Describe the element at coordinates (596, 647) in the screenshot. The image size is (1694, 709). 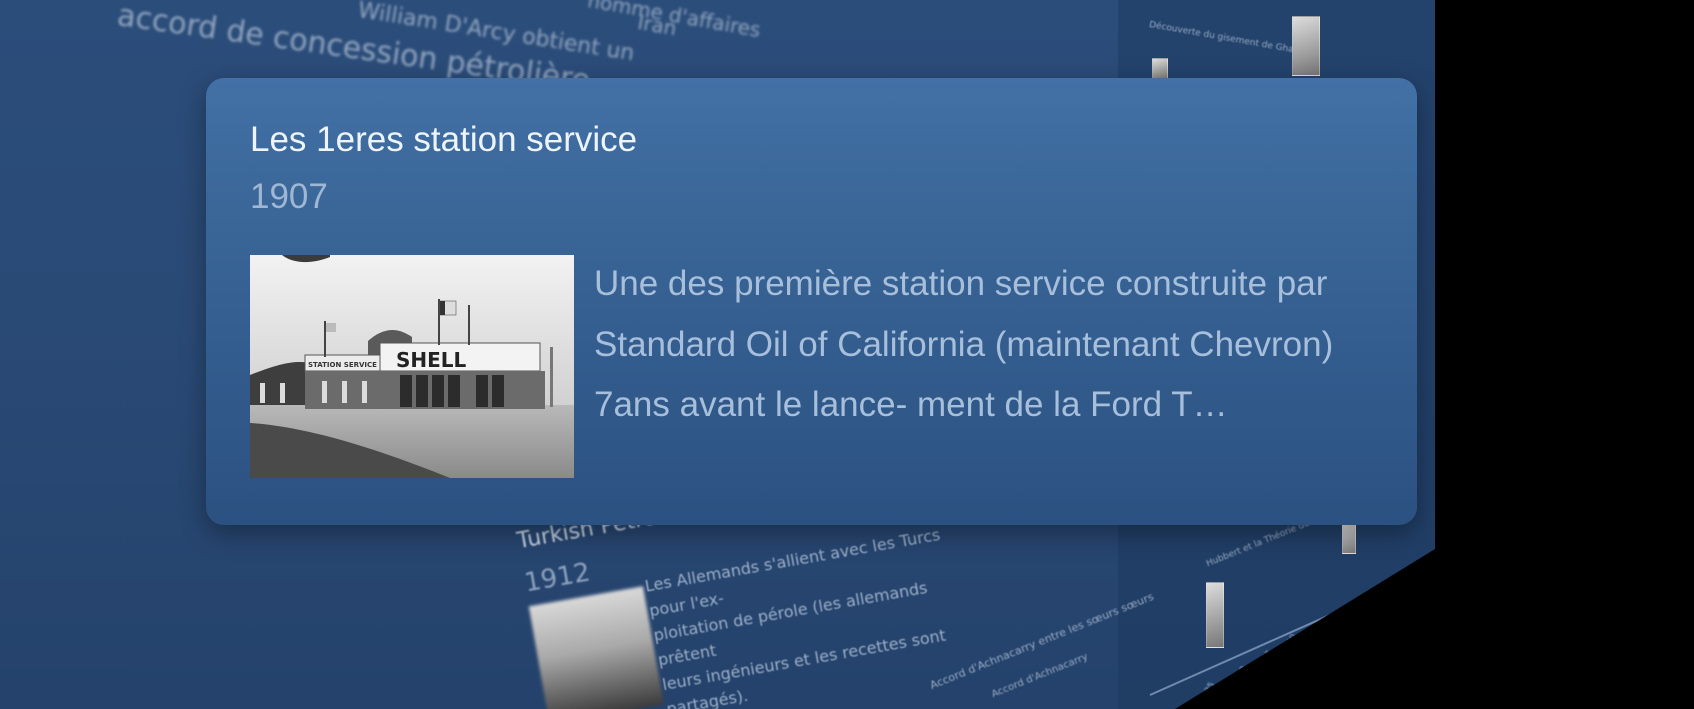
I see `bg-event-photo` at that location.